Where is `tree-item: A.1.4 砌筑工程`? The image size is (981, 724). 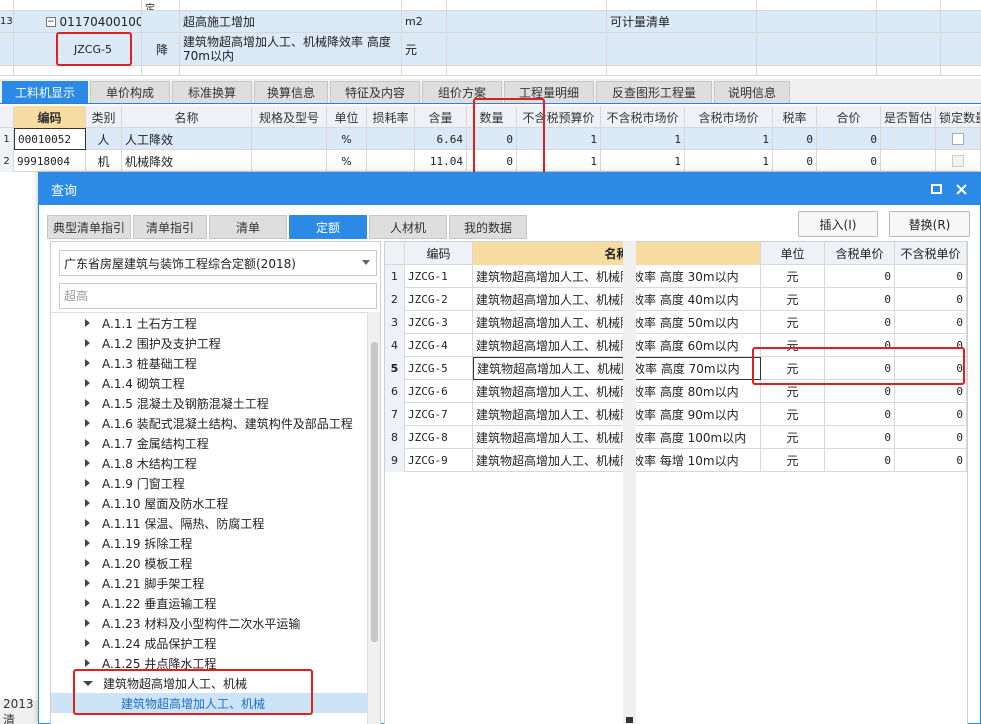
tree-item: A.1.4 砌筑工程 is located at coordinates (209, 383).